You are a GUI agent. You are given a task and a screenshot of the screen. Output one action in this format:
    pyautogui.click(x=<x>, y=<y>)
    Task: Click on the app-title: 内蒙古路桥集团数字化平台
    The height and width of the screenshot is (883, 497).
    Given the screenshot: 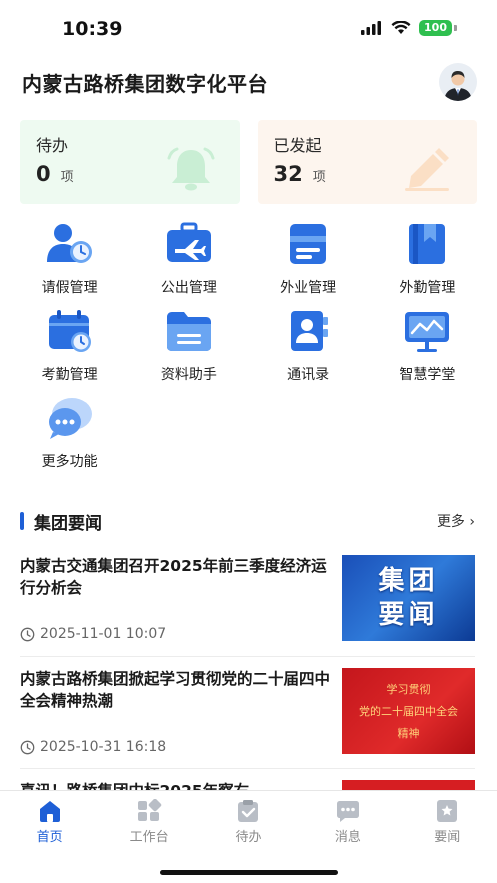 What is the action you would take?
    pyautogui.click(x=145, y=83)
    